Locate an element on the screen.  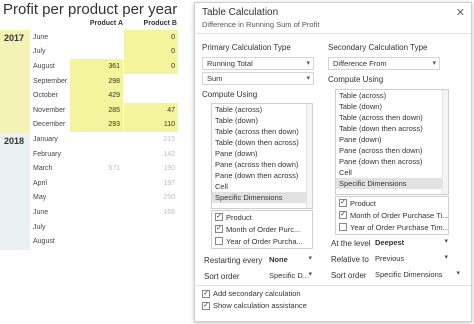
cell-product-b: 110 is located at coordinates (151, 125).